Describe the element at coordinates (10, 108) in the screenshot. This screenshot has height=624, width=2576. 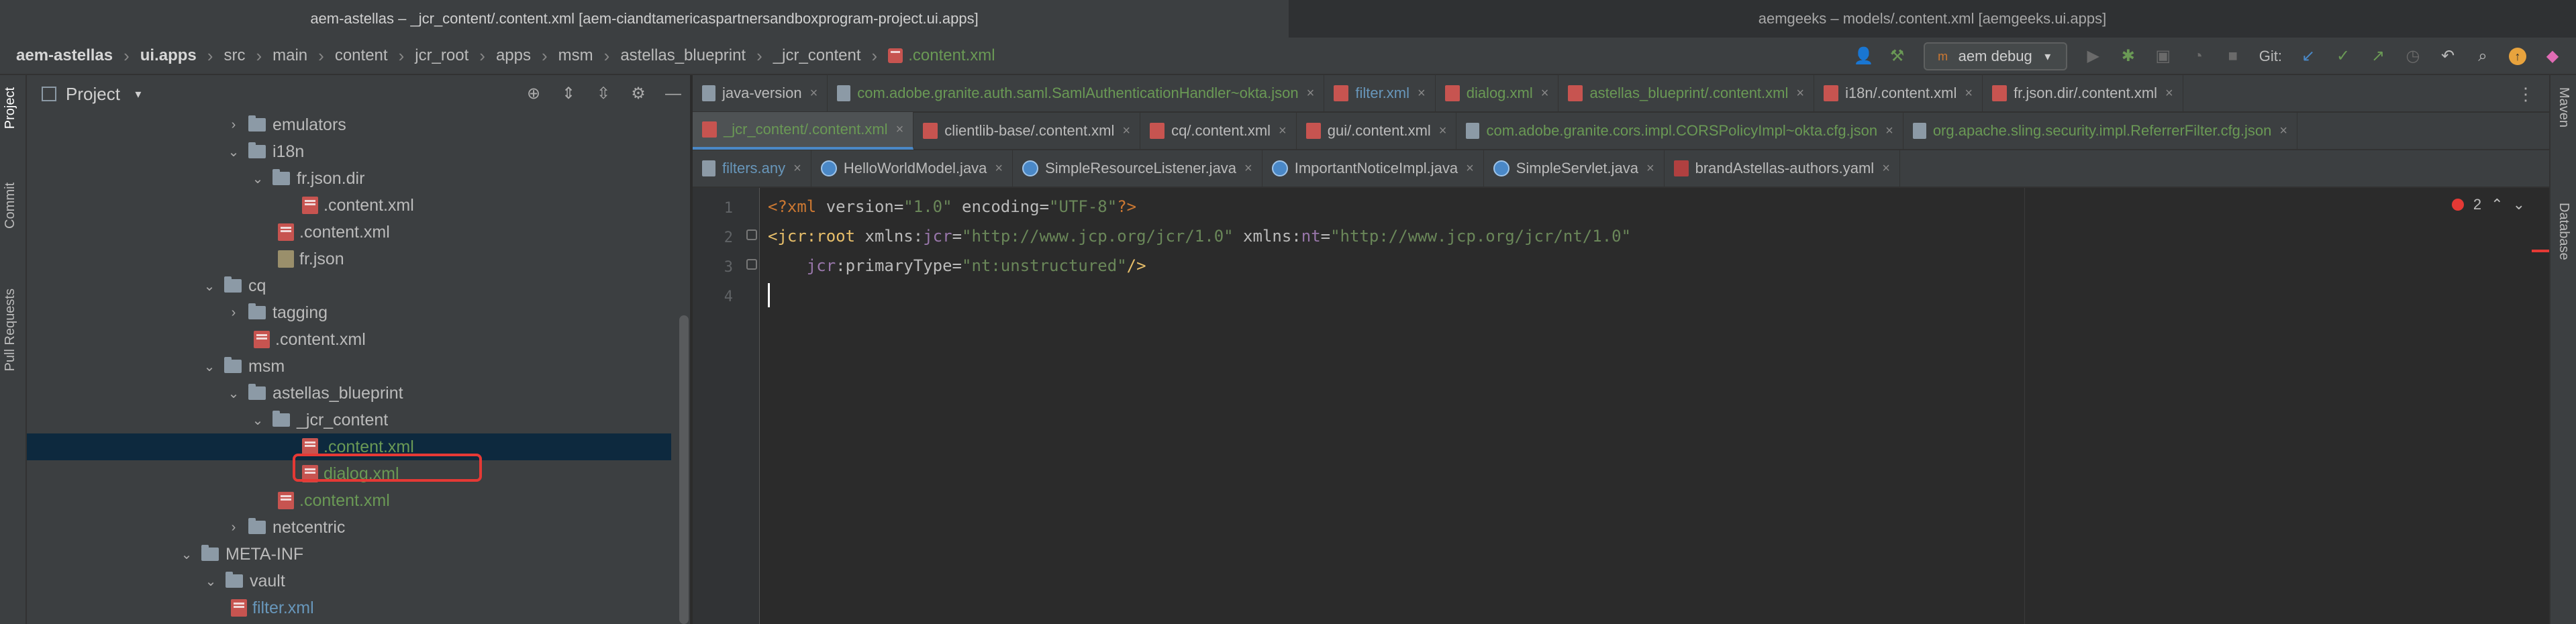
I see `tool-tab-project: Project` at that location.